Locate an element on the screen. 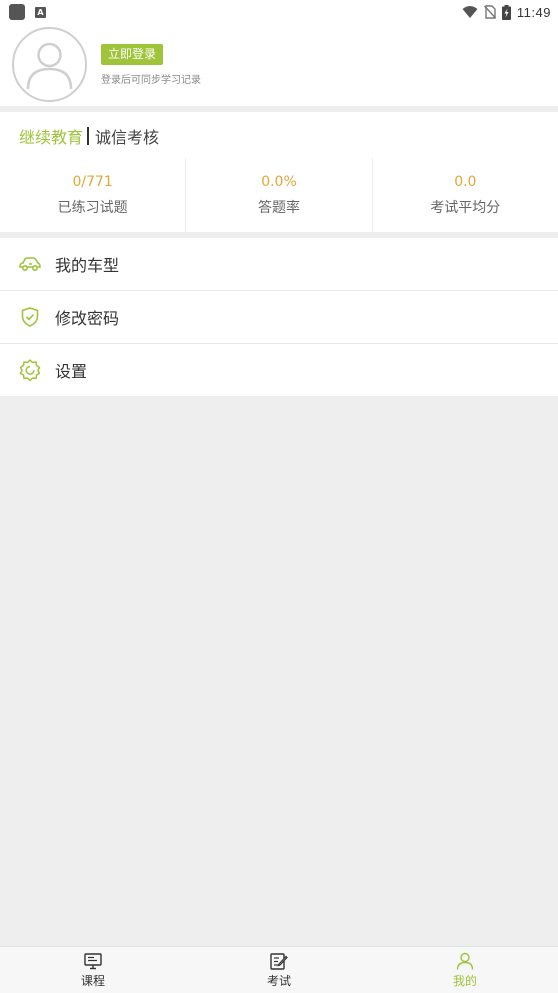 Image resolution: width=558 pixels, height=993 pixels. default-avatar-icon is located at coordinates (49, 66).